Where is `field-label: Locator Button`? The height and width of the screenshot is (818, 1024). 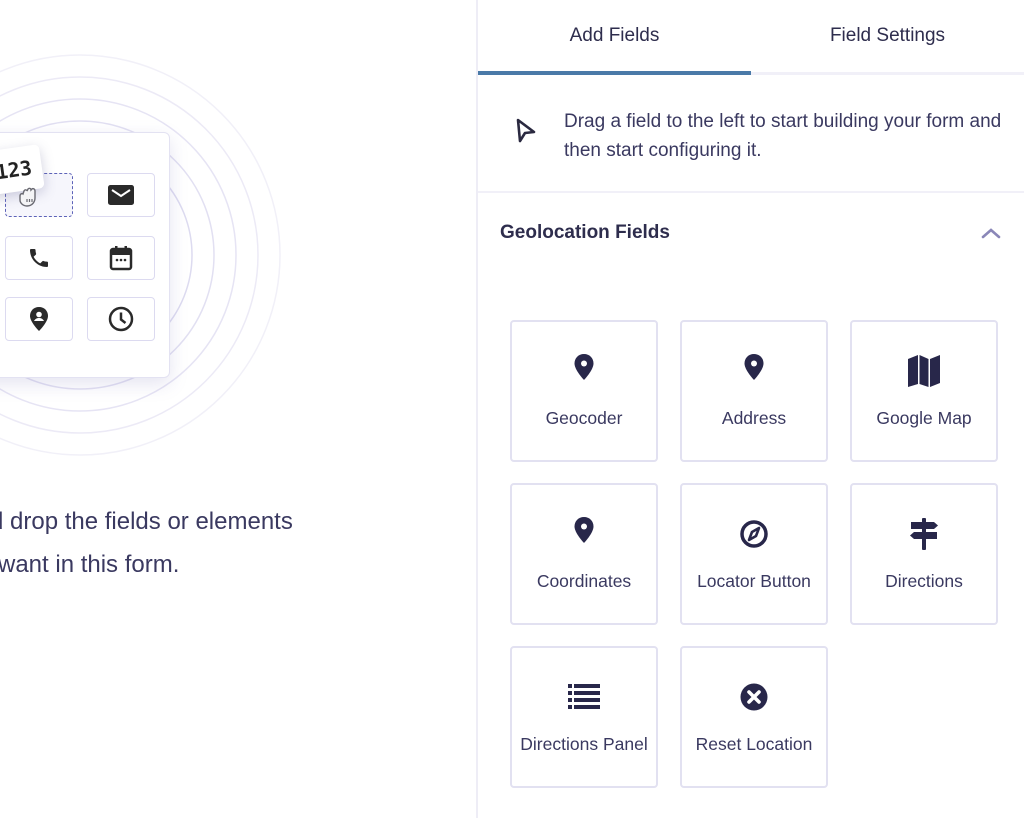 field-label: Locator Button is located at coordinates (754, 581).